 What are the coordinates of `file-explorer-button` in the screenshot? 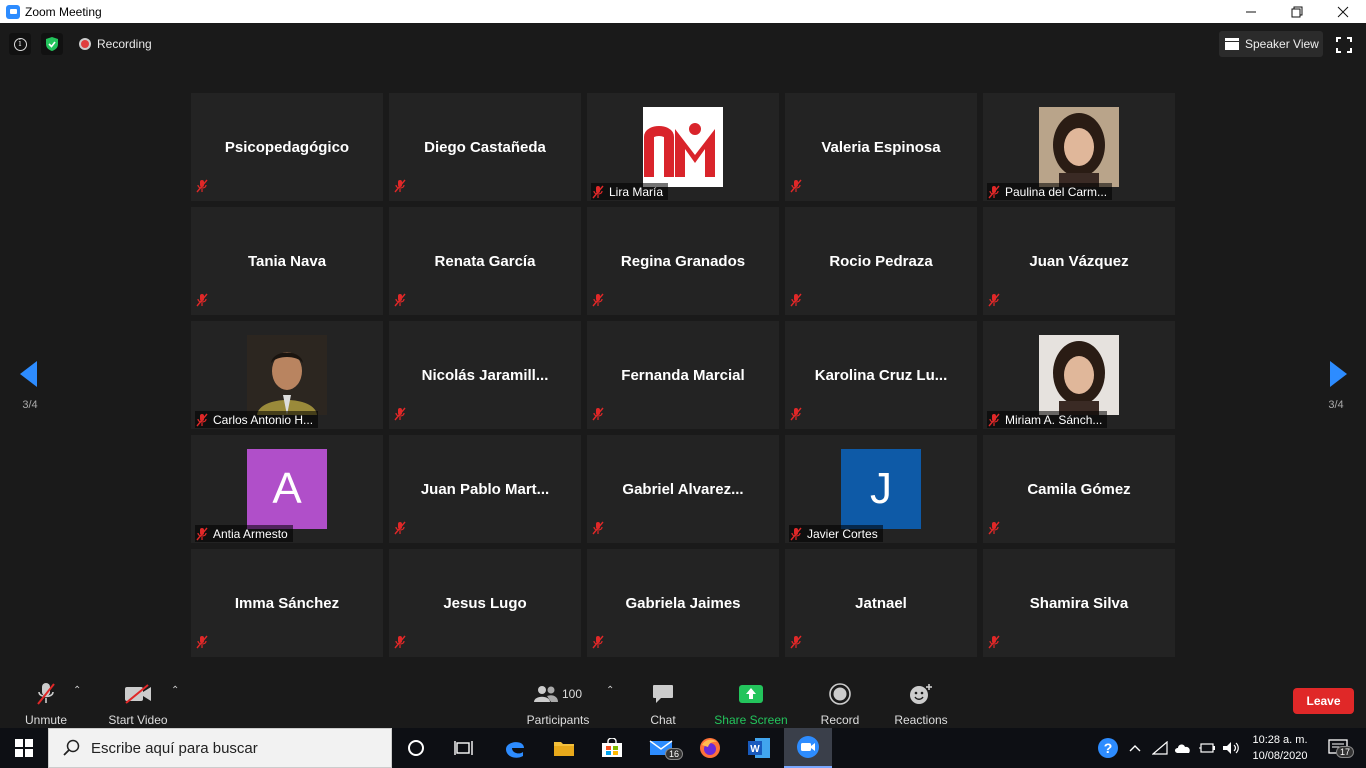 It's located at (564, 748).